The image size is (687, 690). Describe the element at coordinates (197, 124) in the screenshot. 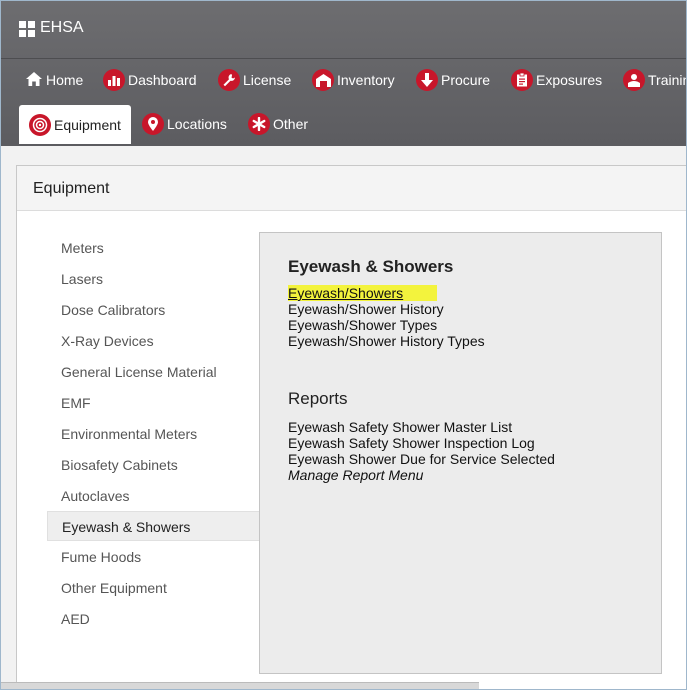

I see `nav-locations-label: Locations` at that location.